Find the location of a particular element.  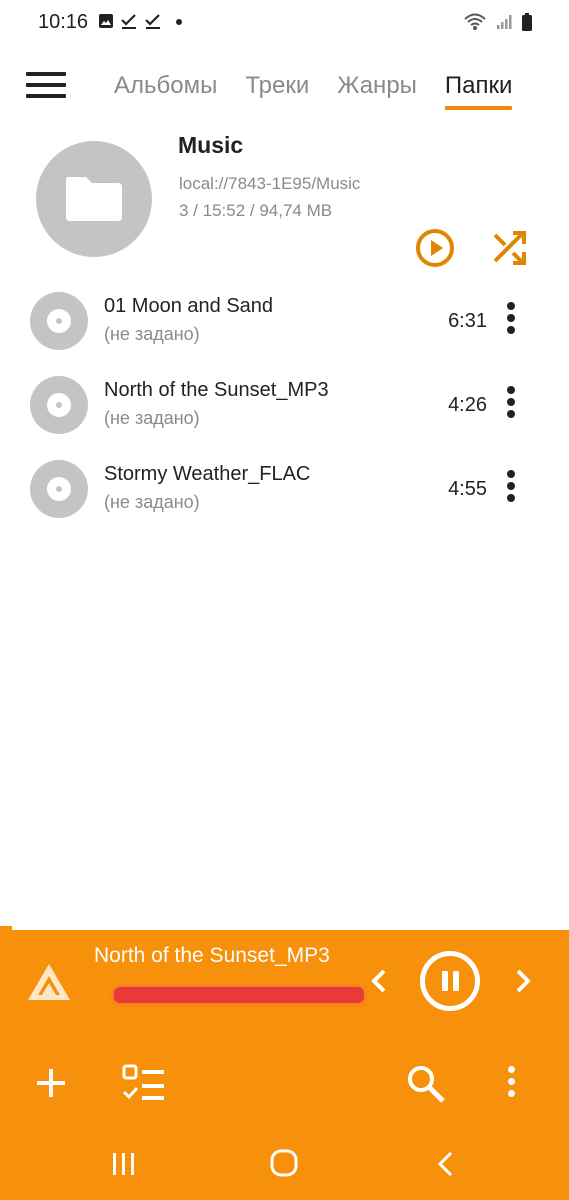

tab-tracks: Треки is located at coordinates (277, 90).